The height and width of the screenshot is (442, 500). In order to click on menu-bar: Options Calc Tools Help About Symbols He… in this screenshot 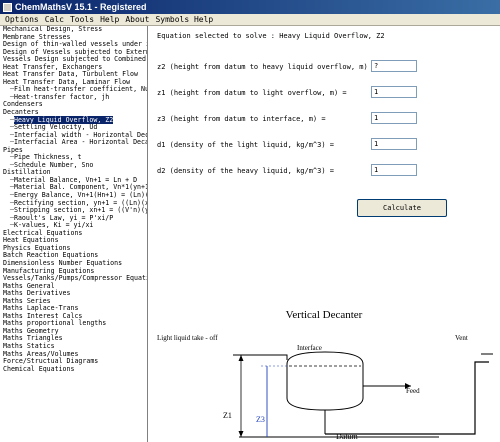, I will do `click(250, 20)`.